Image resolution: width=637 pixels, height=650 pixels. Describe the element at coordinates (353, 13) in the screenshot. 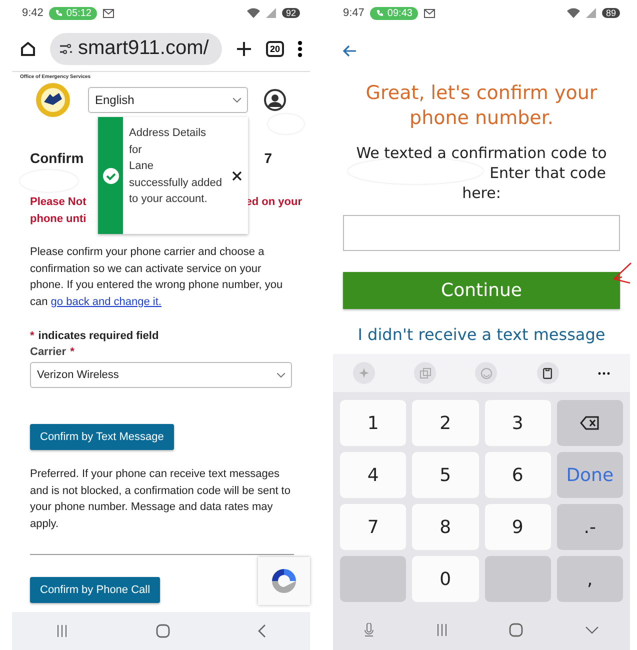

I see `clock-time: 9:47` at that location.